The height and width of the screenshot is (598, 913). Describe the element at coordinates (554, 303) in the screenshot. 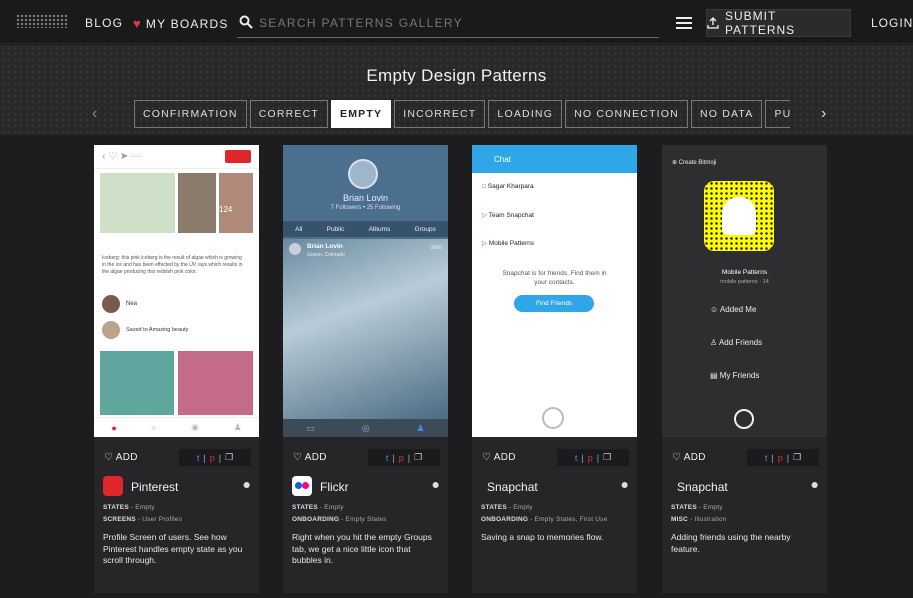

I see `find-friends-button: Find Friends` at that location.